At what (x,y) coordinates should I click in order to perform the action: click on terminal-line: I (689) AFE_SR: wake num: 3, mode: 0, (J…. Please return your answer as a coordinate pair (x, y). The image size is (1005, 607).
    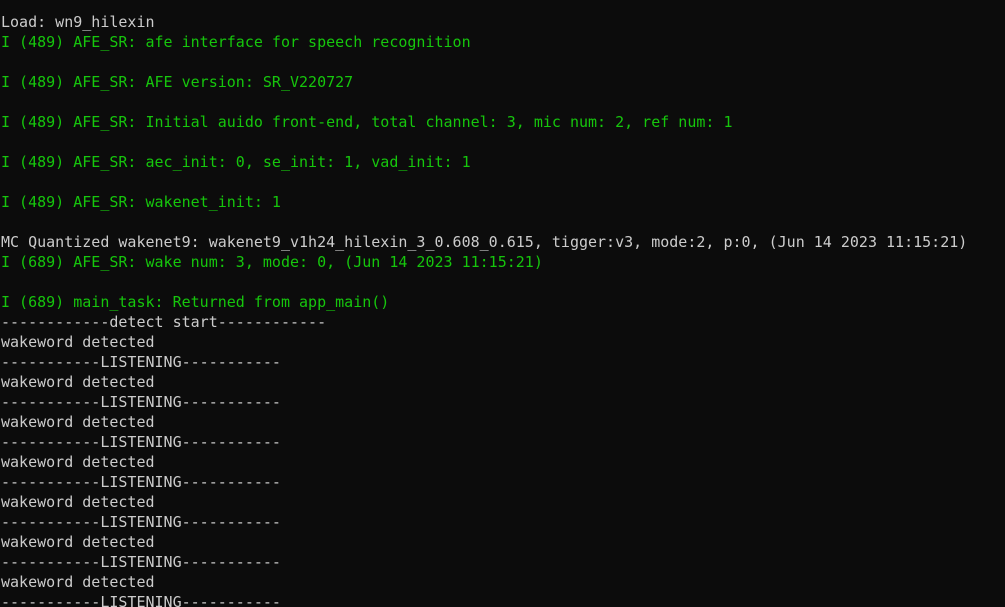
    Looking at the image, I should click on (272, 262).